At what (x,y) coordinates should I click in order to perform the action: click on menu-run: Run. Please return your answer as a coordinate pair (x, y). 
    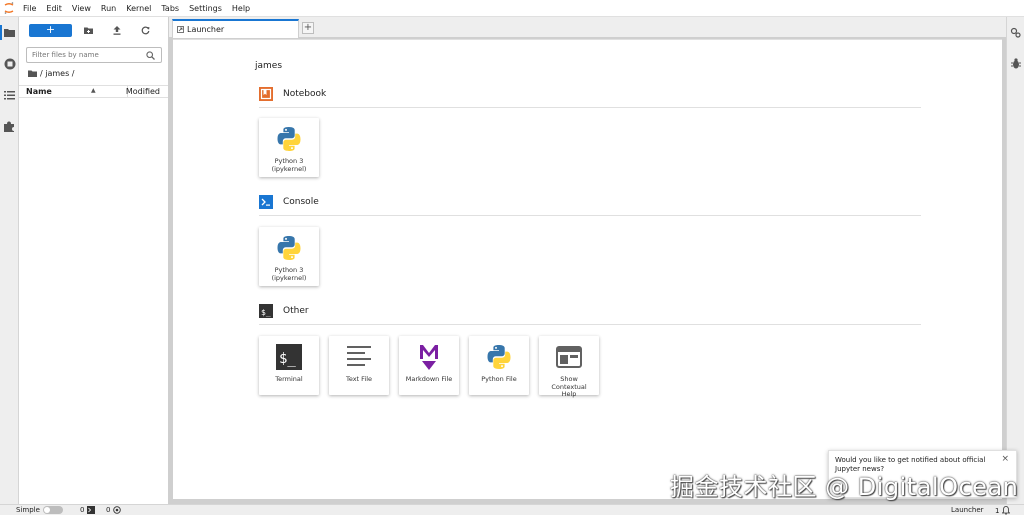
    Looking at the image, I should click on (108, 8).